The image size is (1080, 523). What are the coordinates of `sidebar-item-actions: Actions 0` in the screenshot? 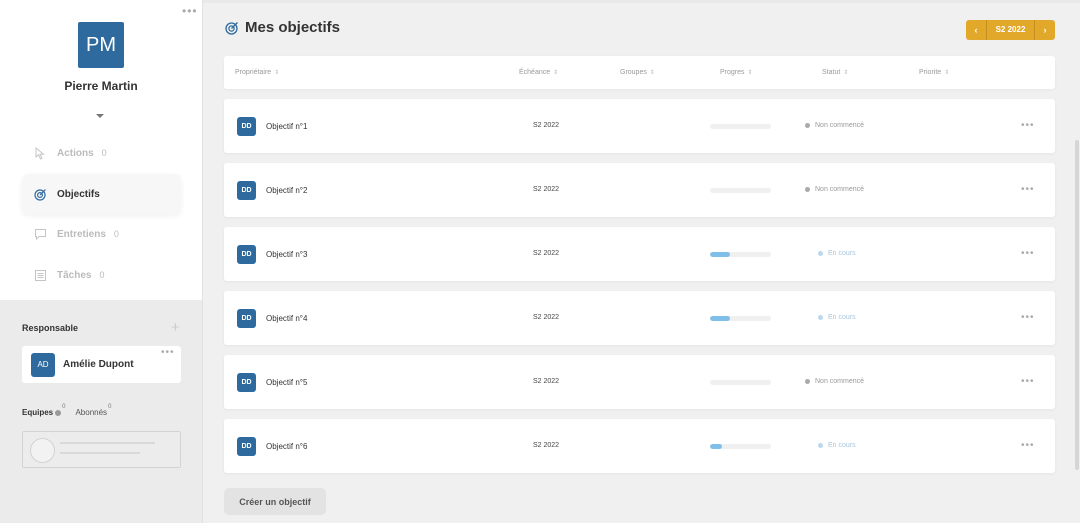 It's located at (101, 153).